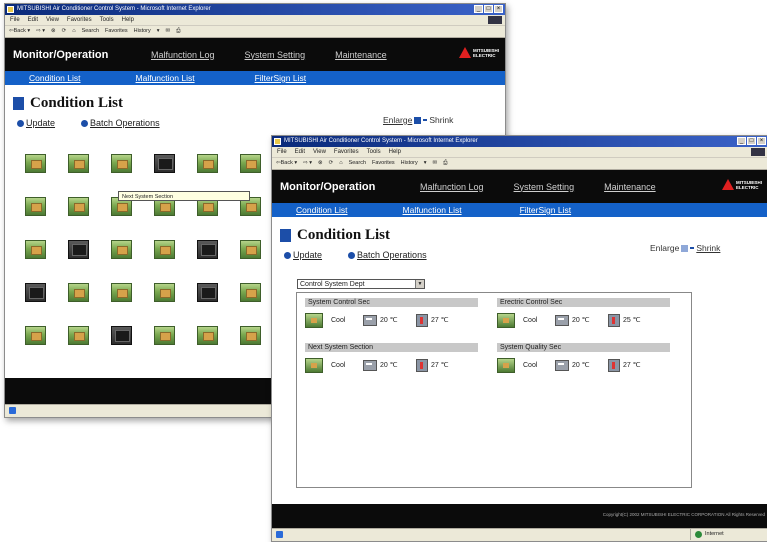  I want to click on group-name: System Quality Sec, so click(583, 347).